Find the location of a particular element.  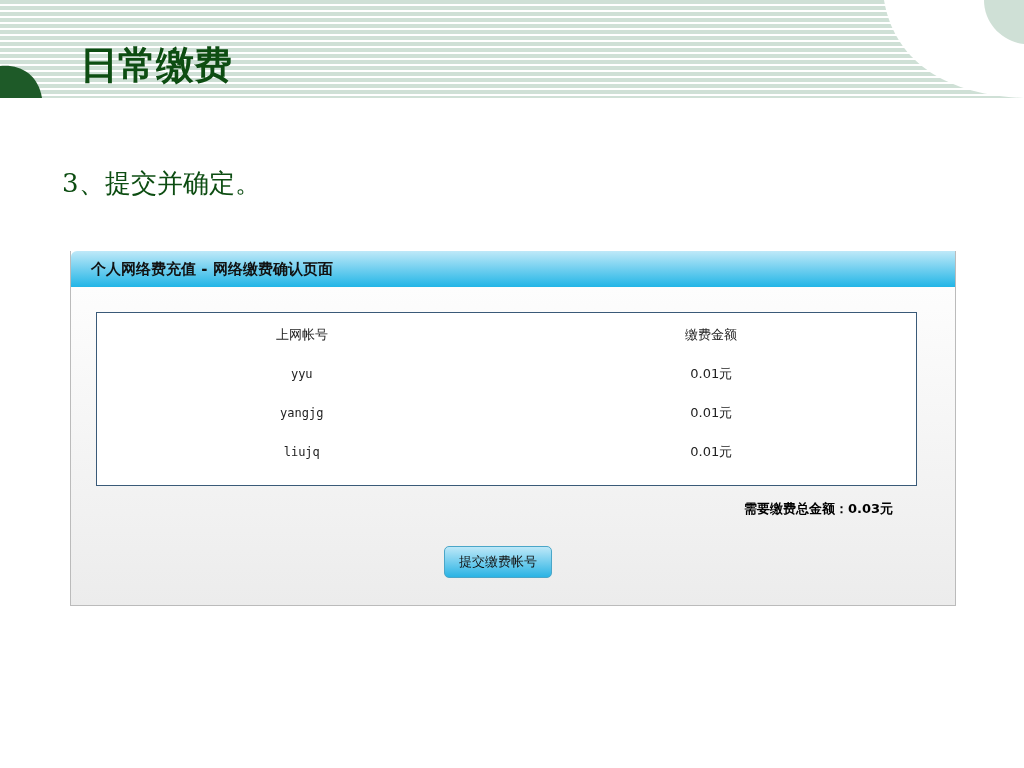

submit-button: 提交缴费帐号 is located at coordinates (498, 562).